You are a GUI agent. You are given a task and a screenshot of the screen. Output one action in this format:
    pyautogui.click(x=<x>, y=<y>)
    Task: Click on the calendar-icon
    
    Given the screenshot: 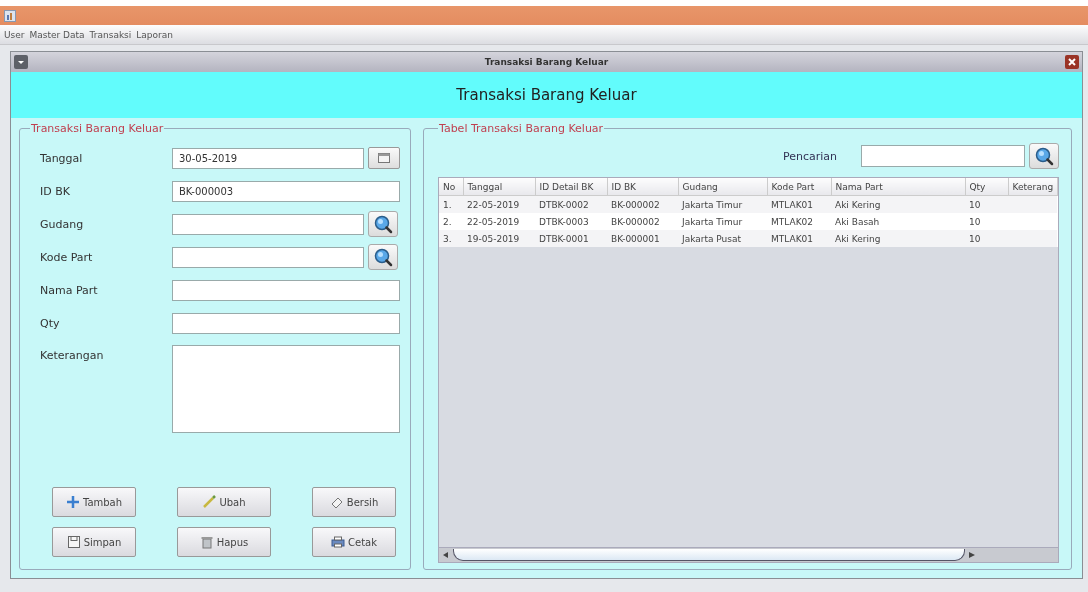 What is the action you would take?
    pyautogui.click(x=384, y=158)
    